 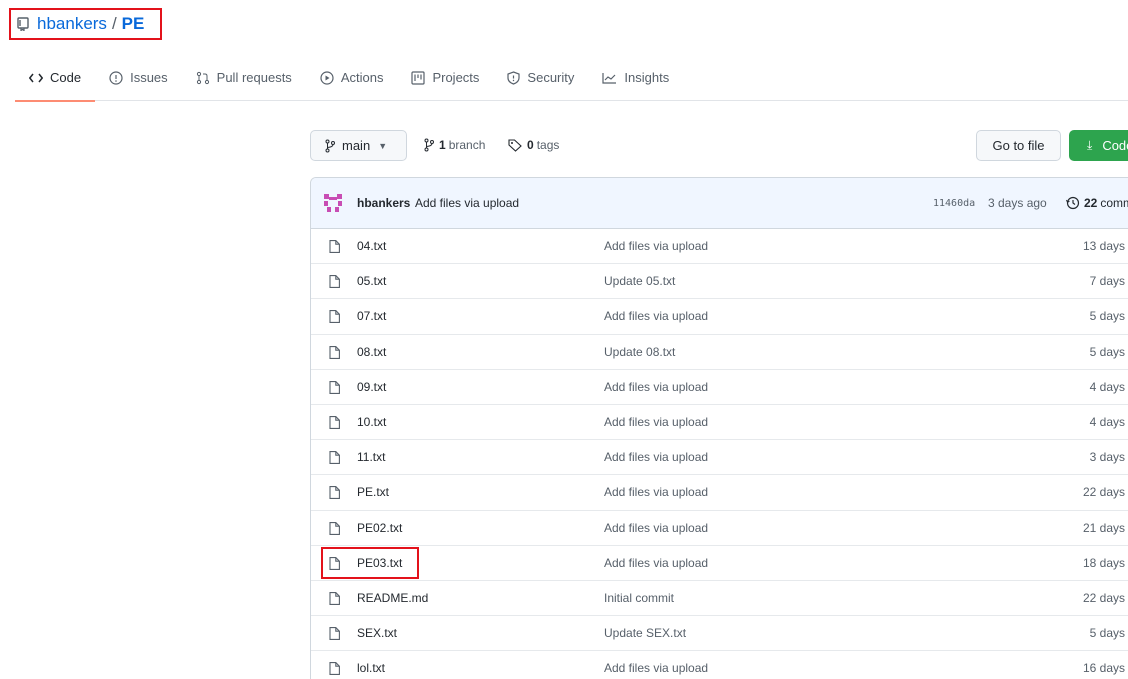 I want to click on tag-icon, so click(x=515, y=145).